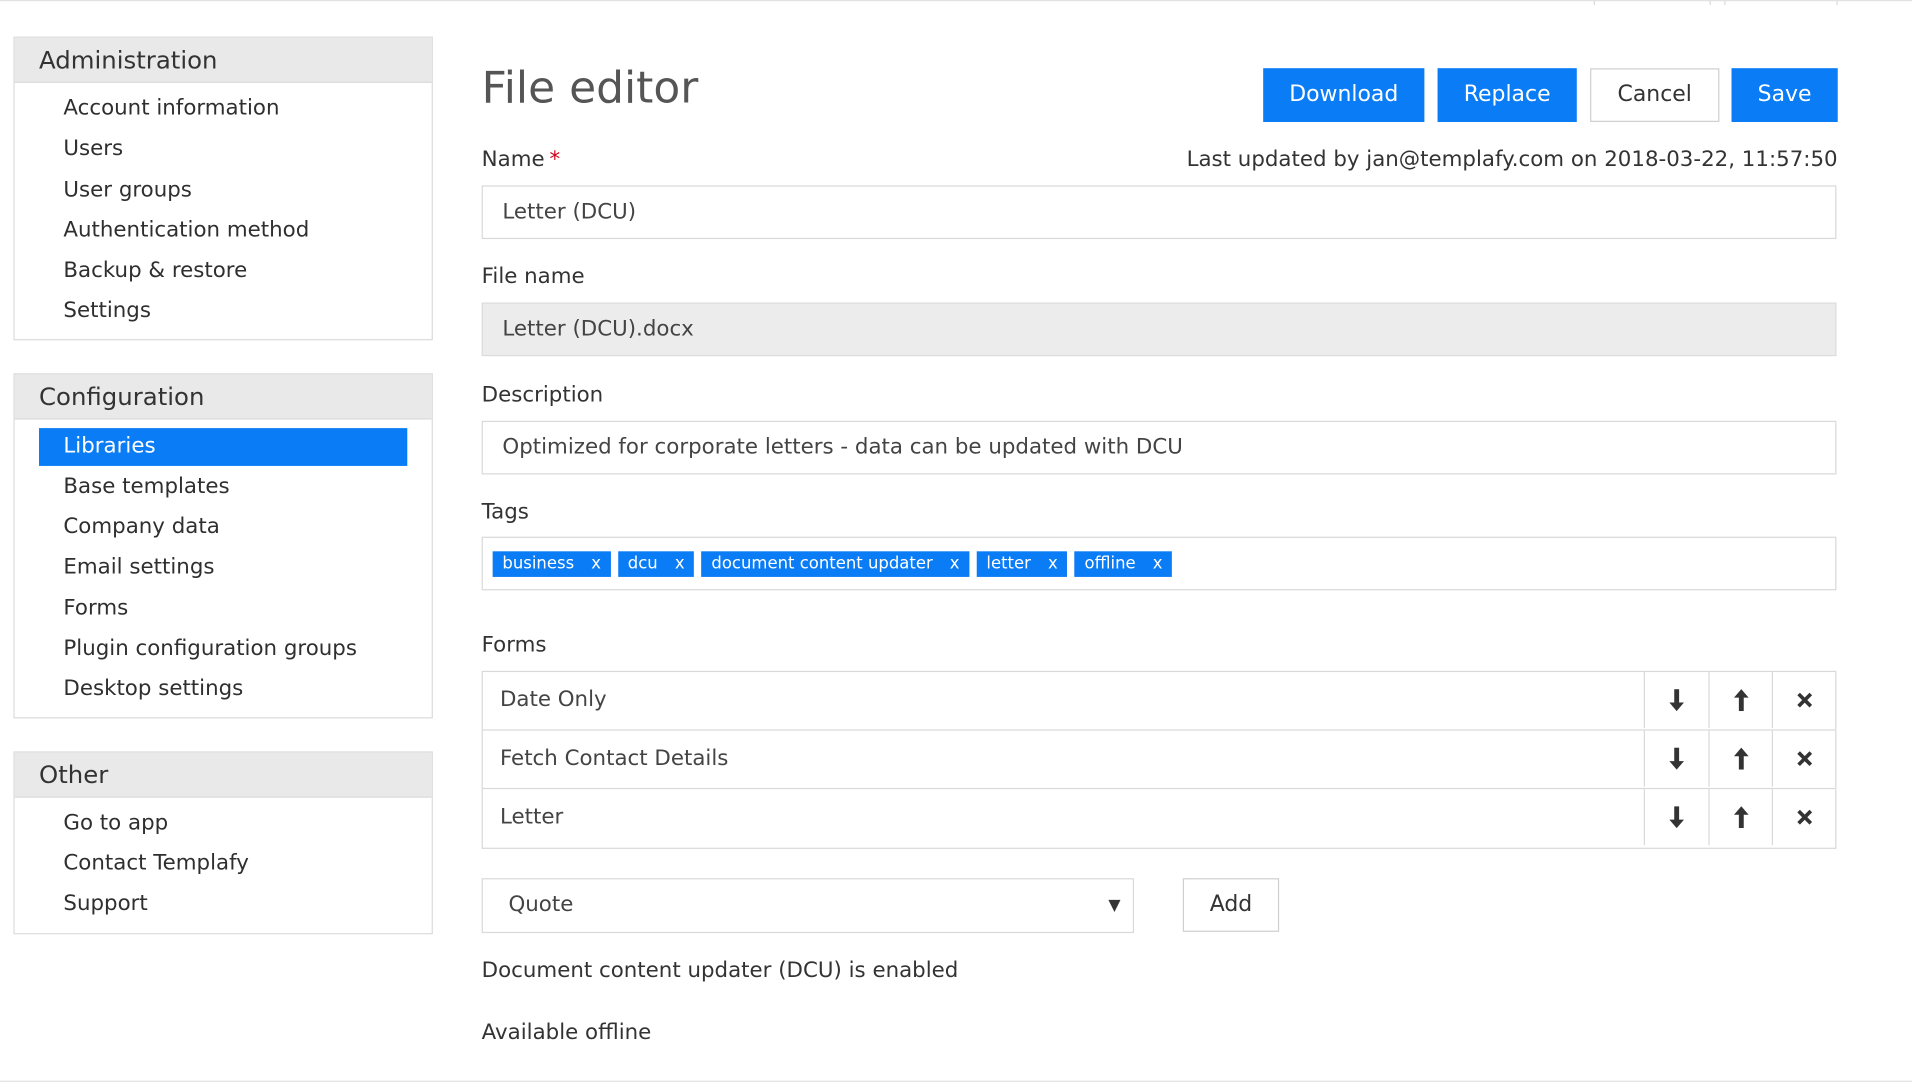  I want to click on description-label: Description, so click(542, 395).